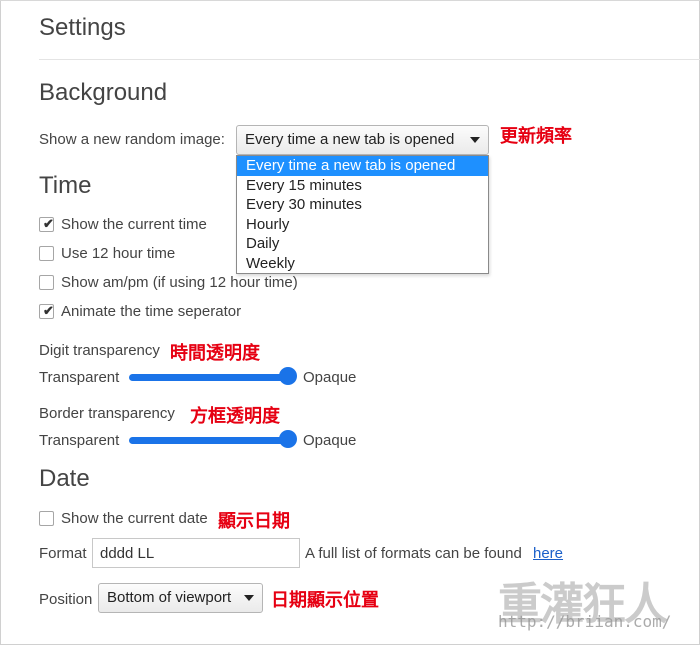 This screenshot has height=645, width=700. I want to click on date-position-select: Bottom of viewport, so click(180, 598).